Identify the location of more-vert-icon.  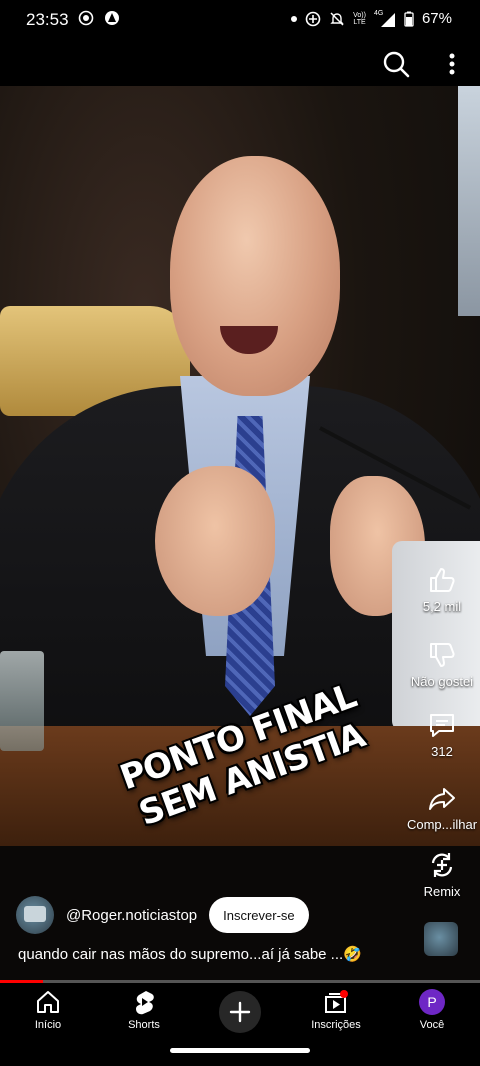
(452, 64).